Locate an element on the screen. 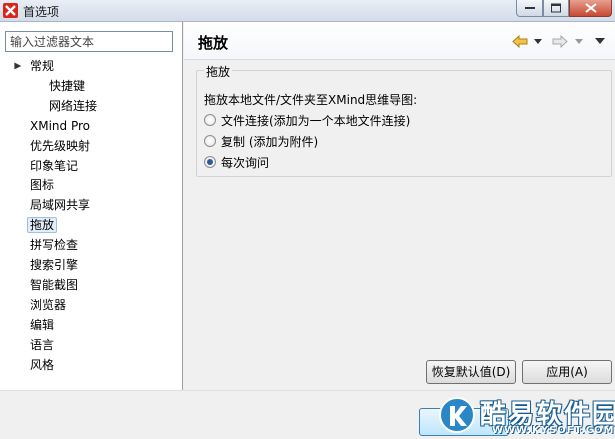 Image resolution: width=615 pixels, height=439 pixels. tree-item-label: 局域网共享 is located at coordinates (60, 205).